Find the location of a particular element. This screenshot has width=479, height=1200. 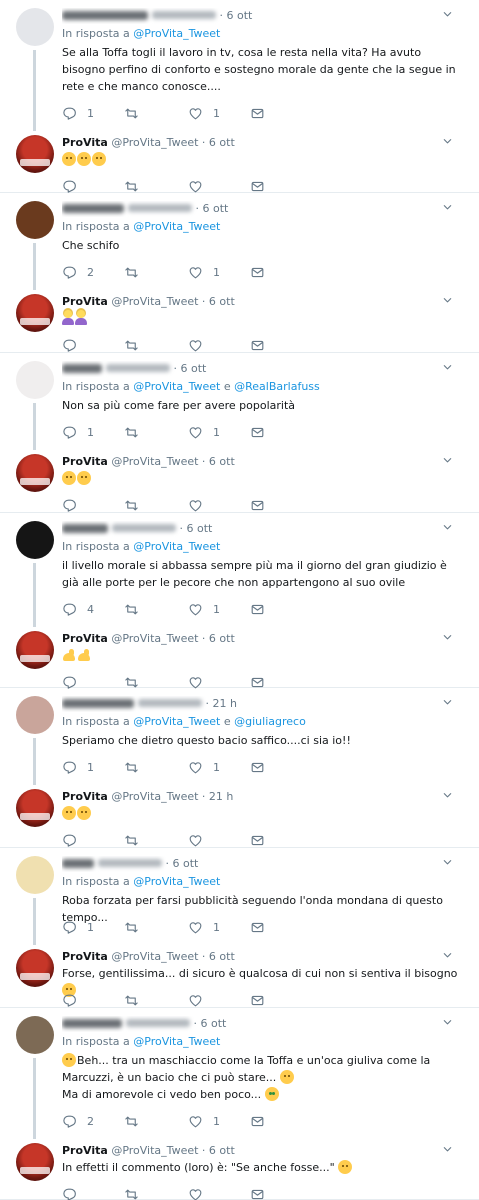

tweet-time: 21 h is located at coordinates (225, 703).